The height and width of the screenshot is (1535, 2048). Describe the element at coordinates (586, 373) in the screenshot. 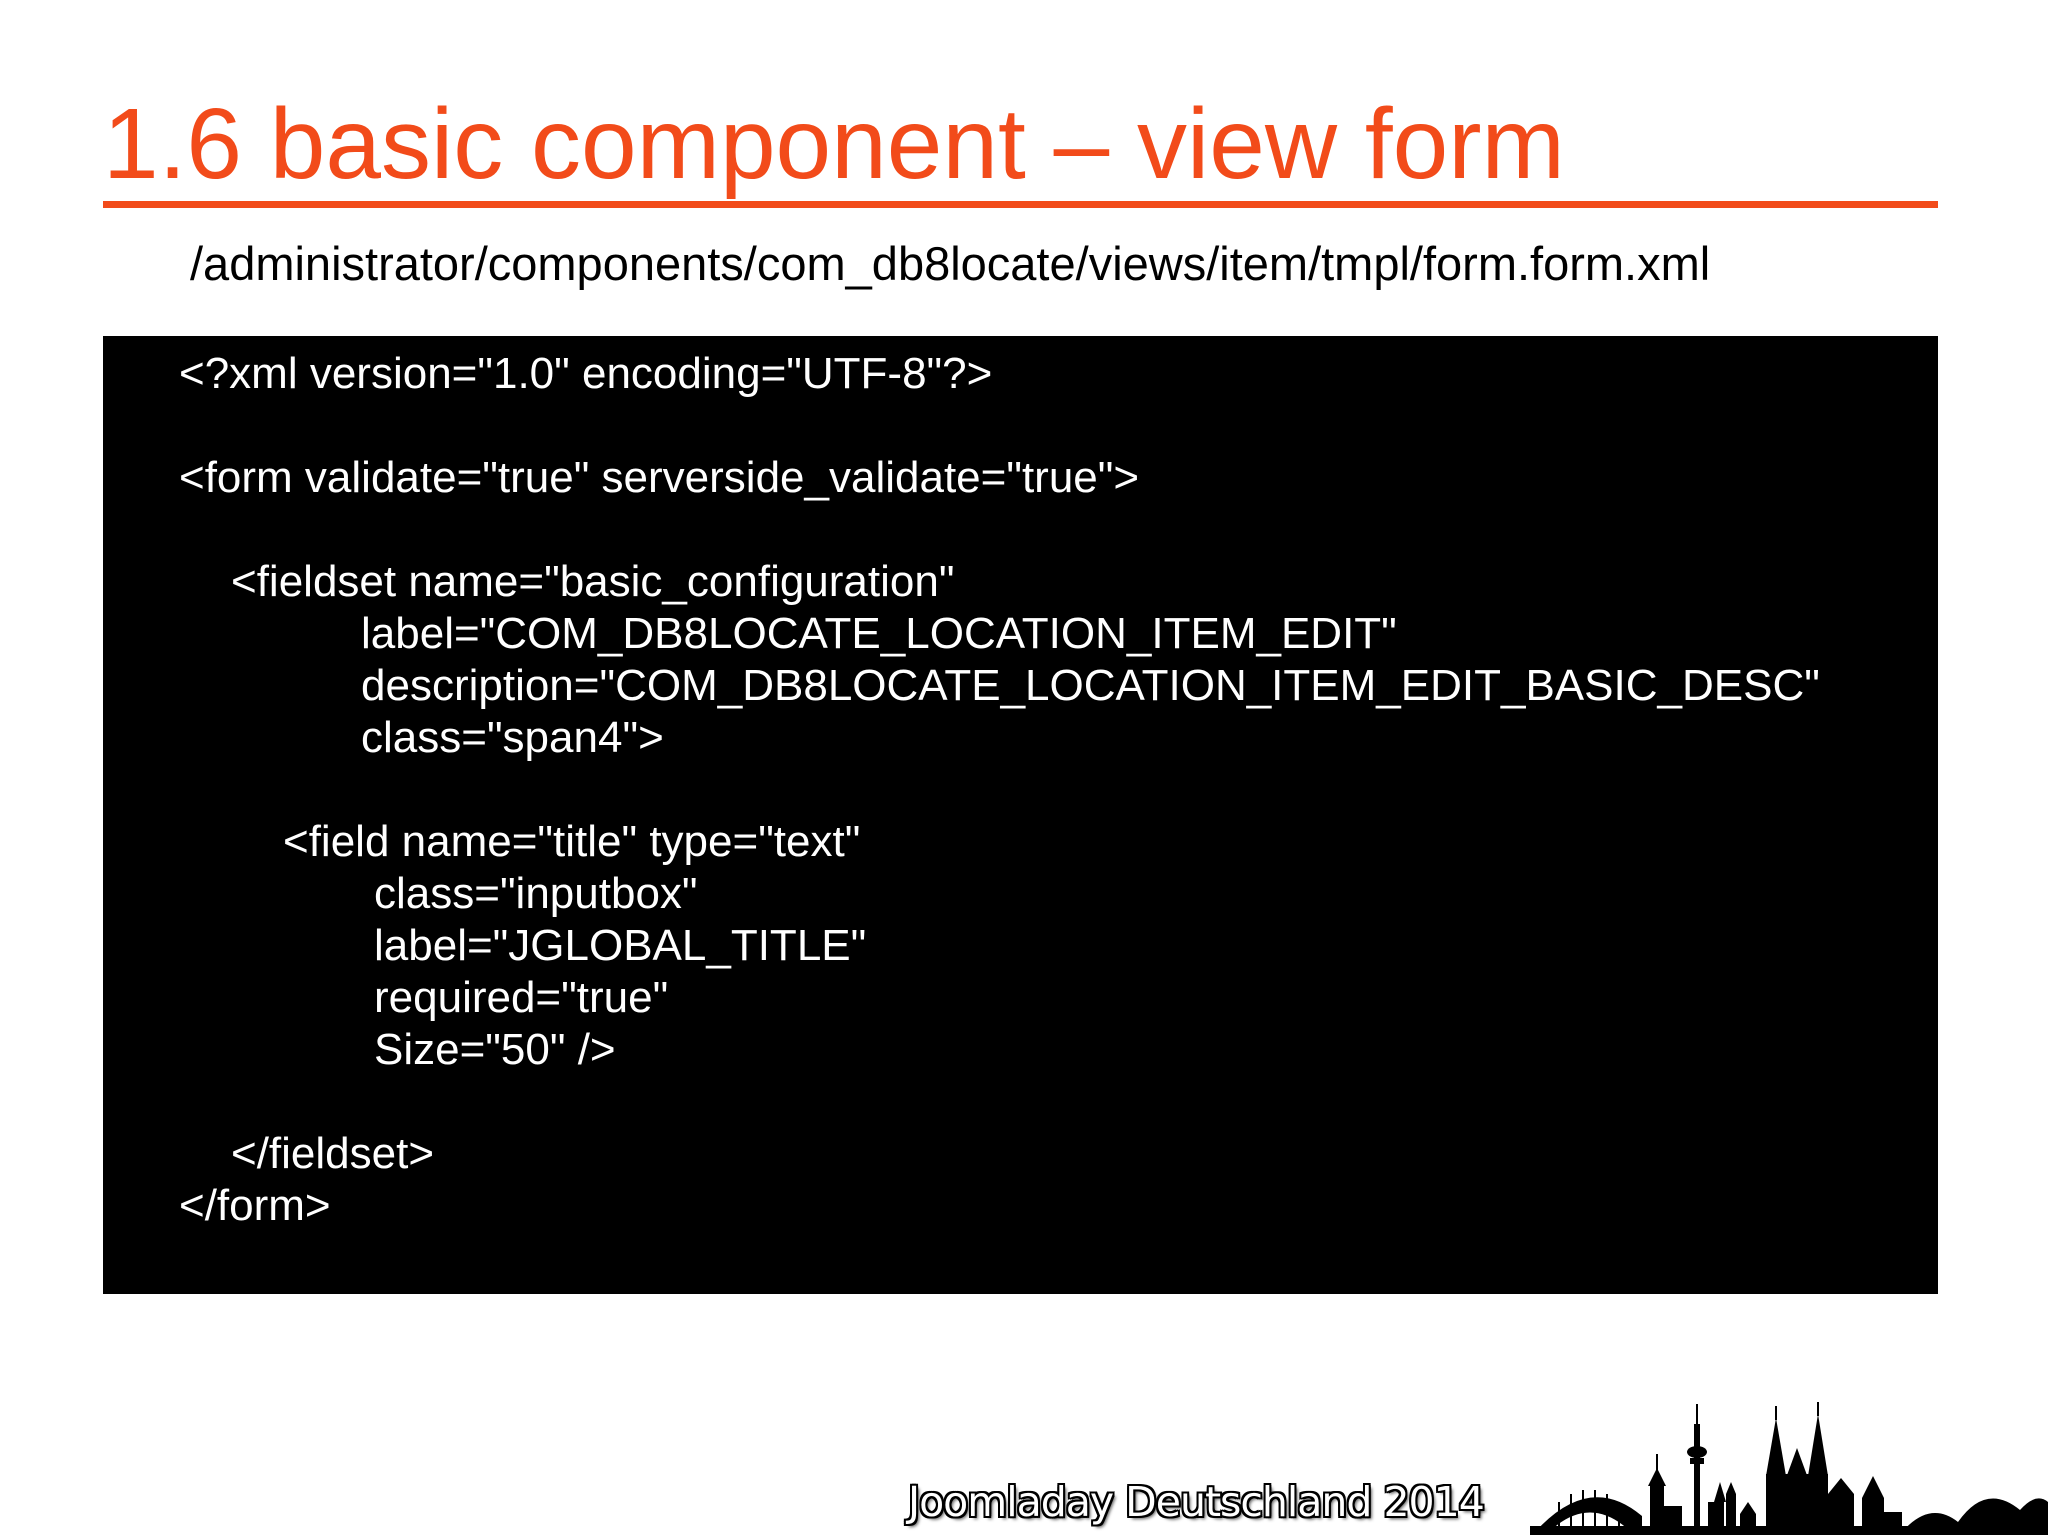

I see `code-line: <?xml version="1.0" encoding="UTF-8"?>` at that location.